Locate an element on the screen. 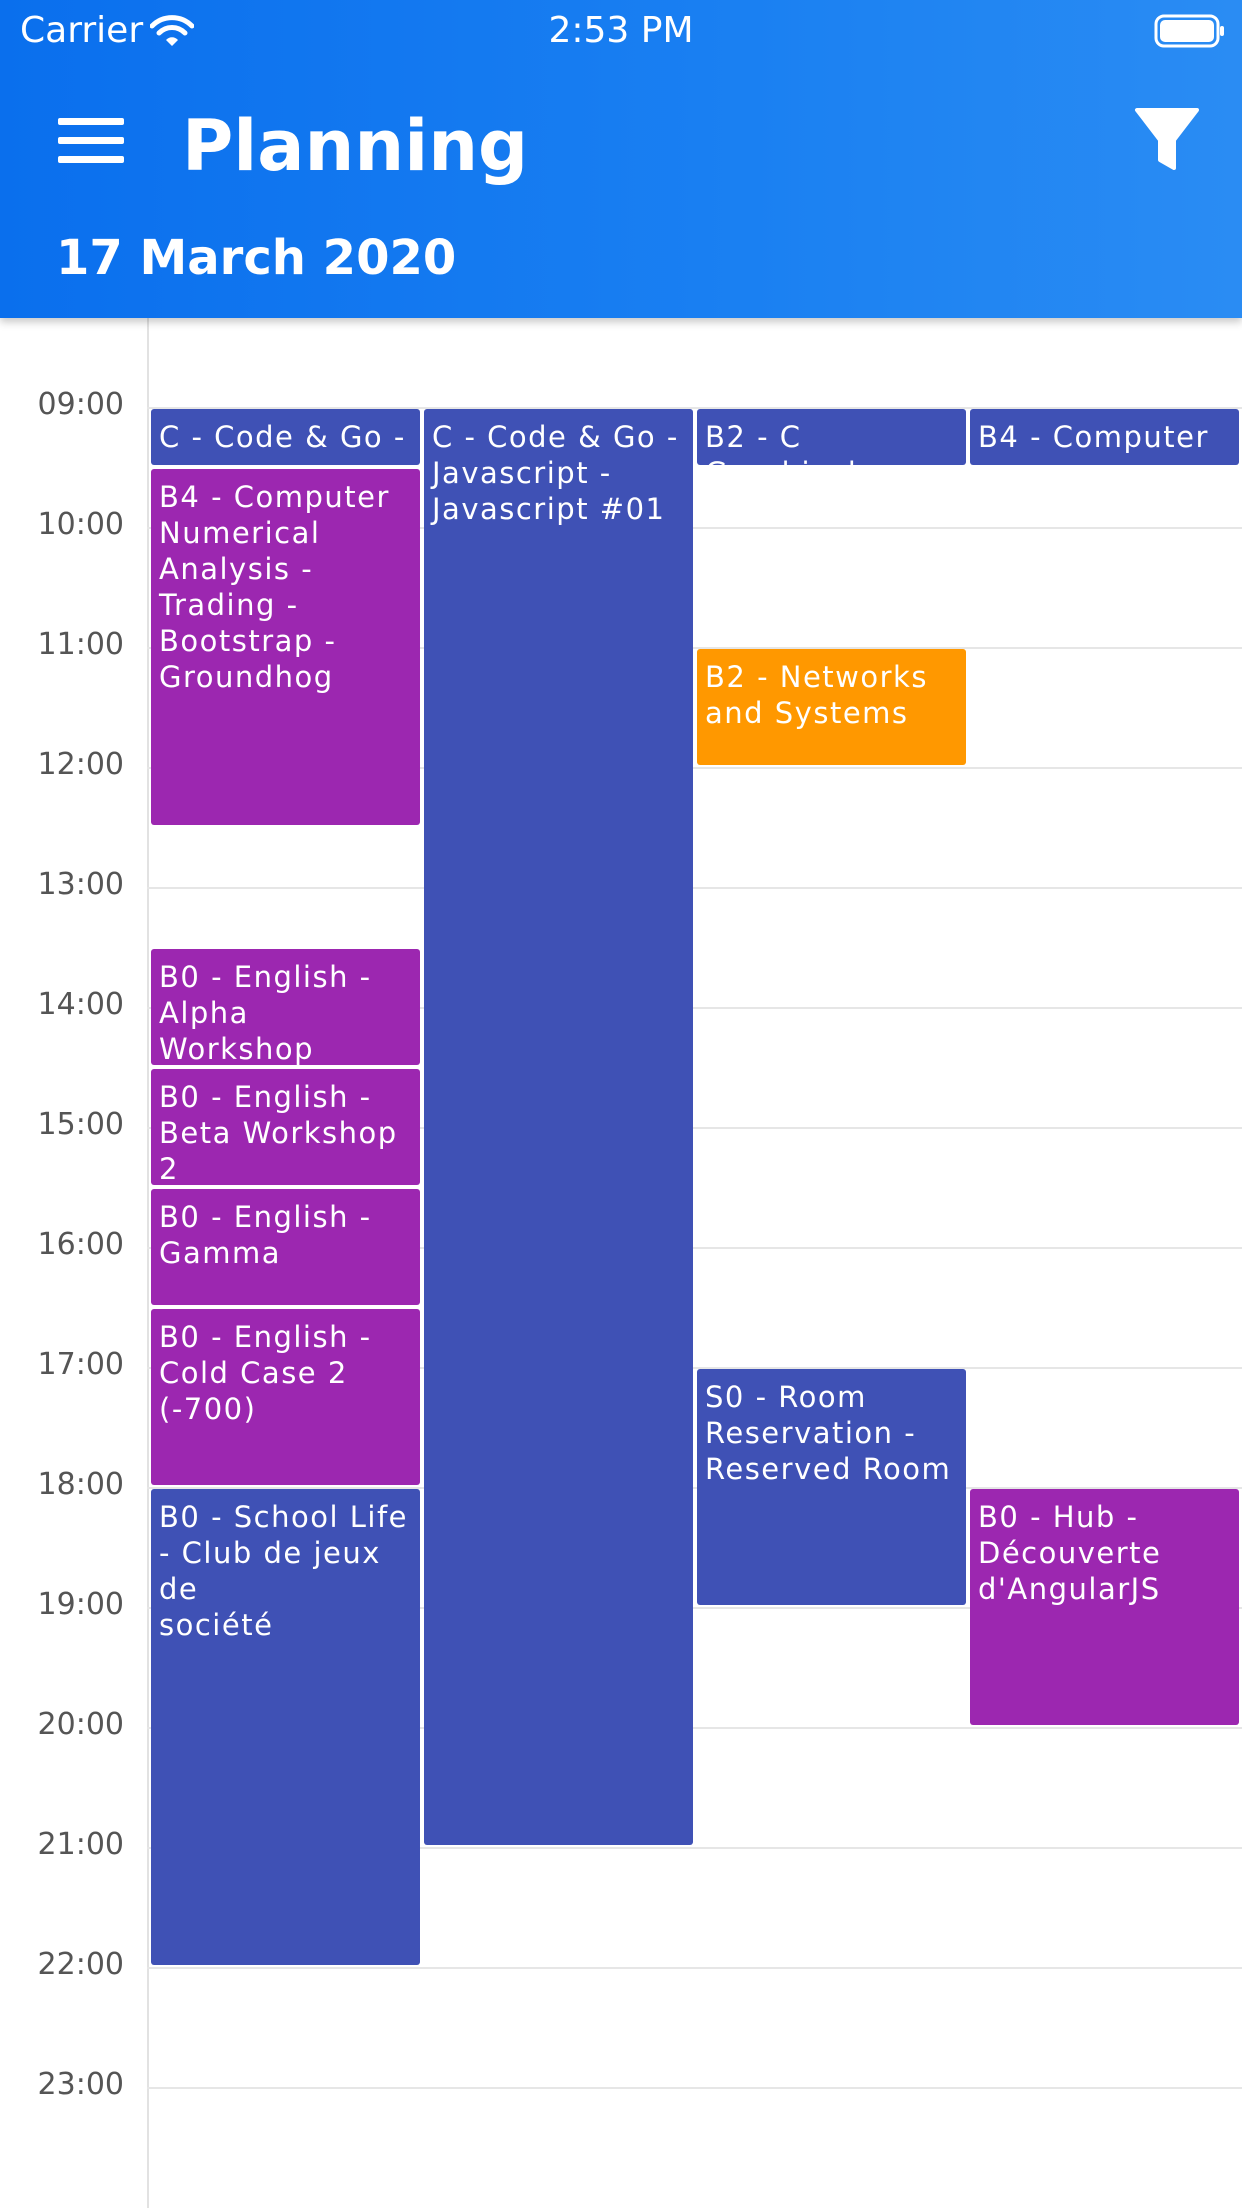  event-block: C - Code & Go - is located at coordinates (285, 437).